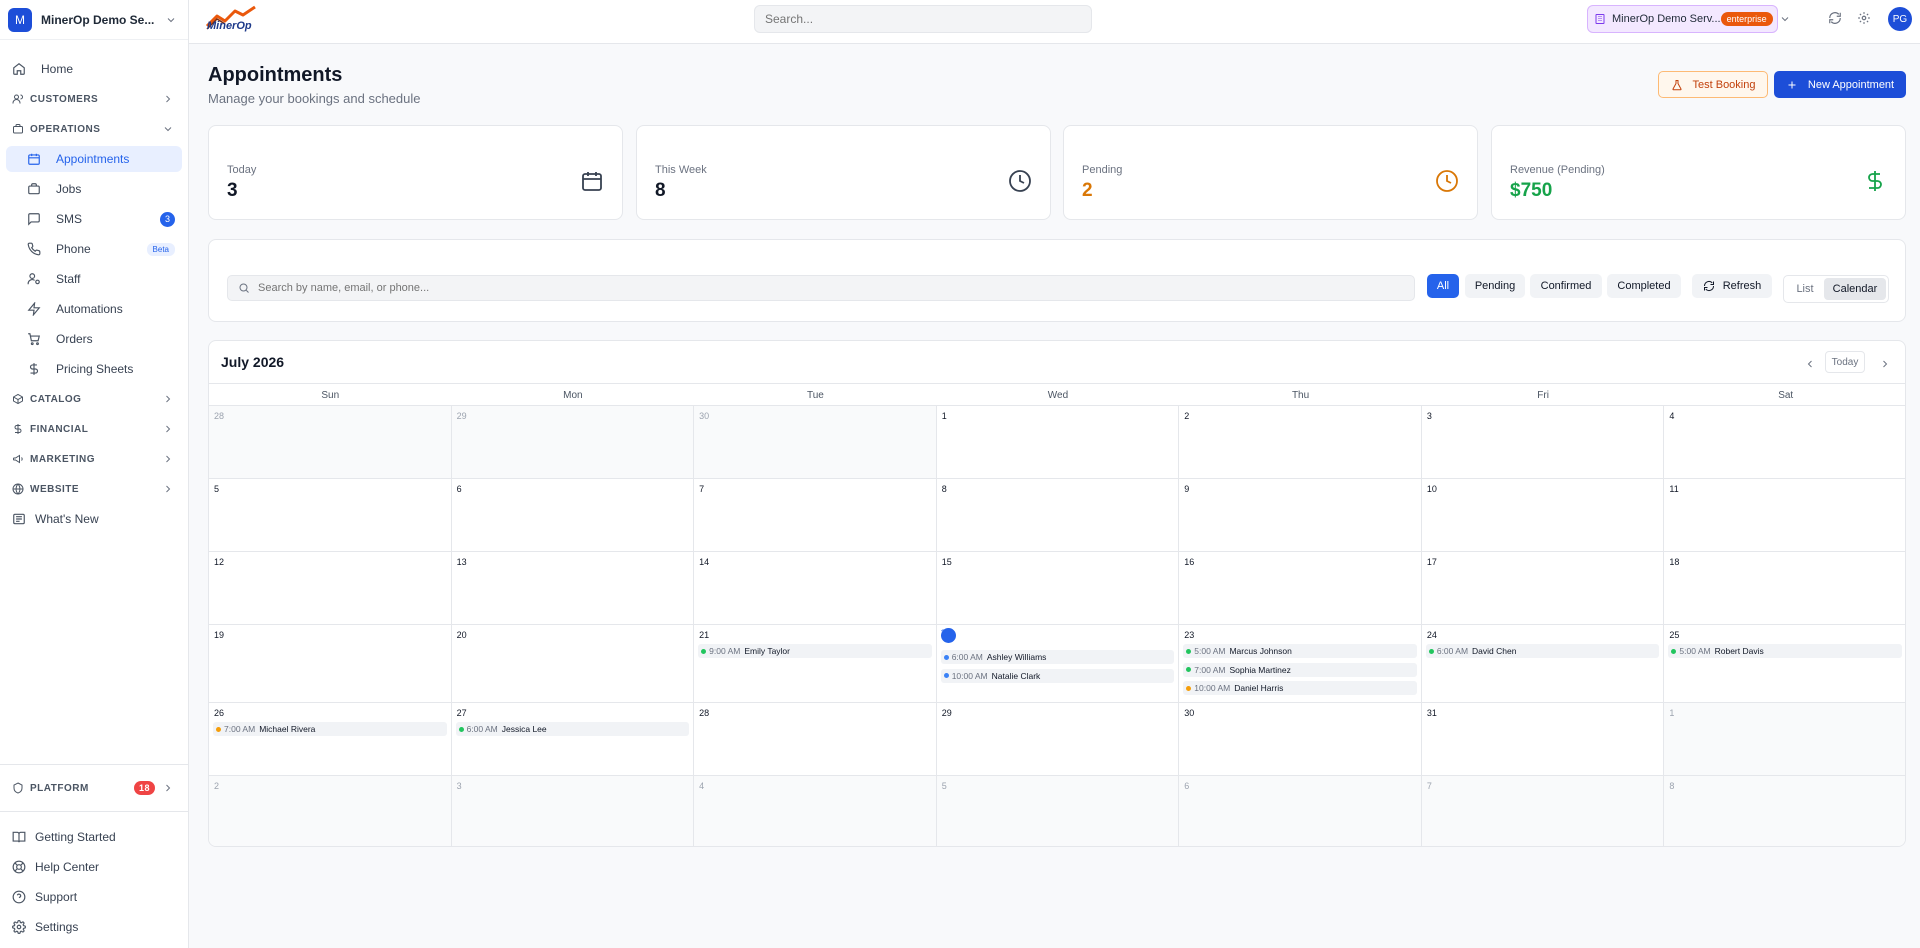 The height and width of the screenshot is (948, 1920). I want to click on view-list-button: List, so click(1805, 289).